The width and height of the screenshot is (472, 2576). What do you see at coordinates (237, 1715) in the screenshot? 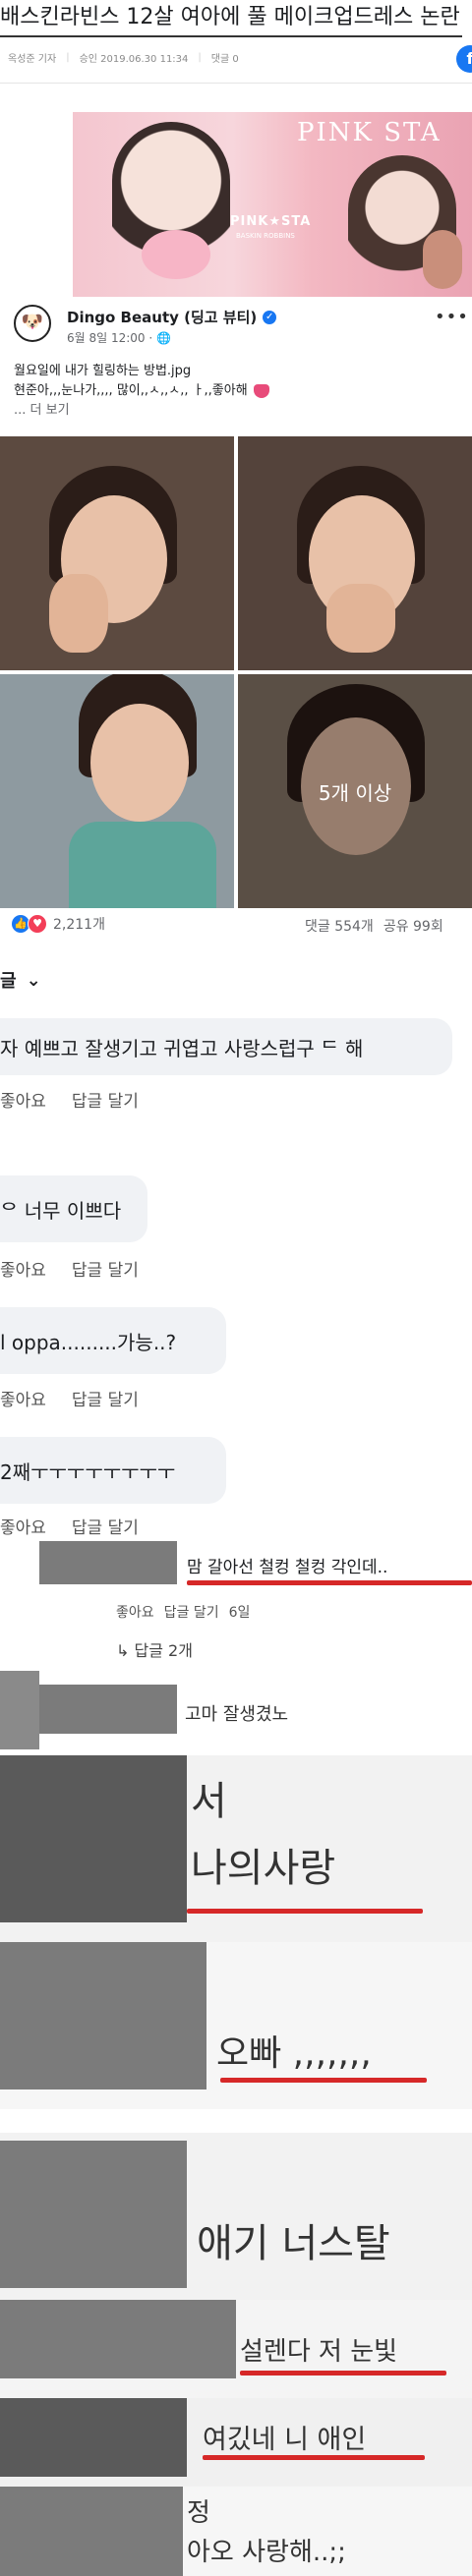
I see `comment-text-6: 고마 잘생겼노` at bounding box center [237, 1715].